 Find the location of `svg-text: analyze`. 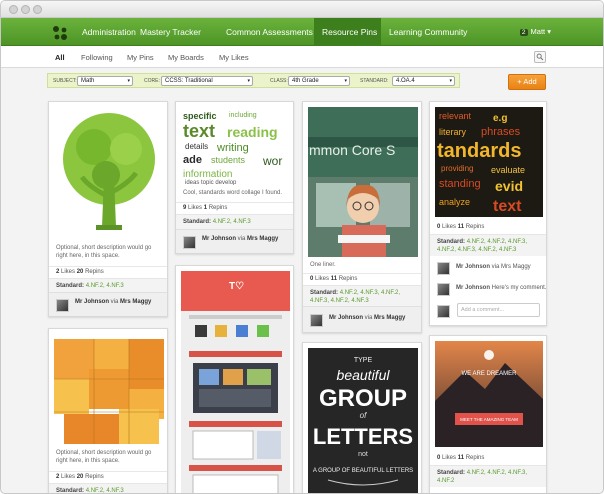

svg-text: analyze is located at coordinates (454, 202).